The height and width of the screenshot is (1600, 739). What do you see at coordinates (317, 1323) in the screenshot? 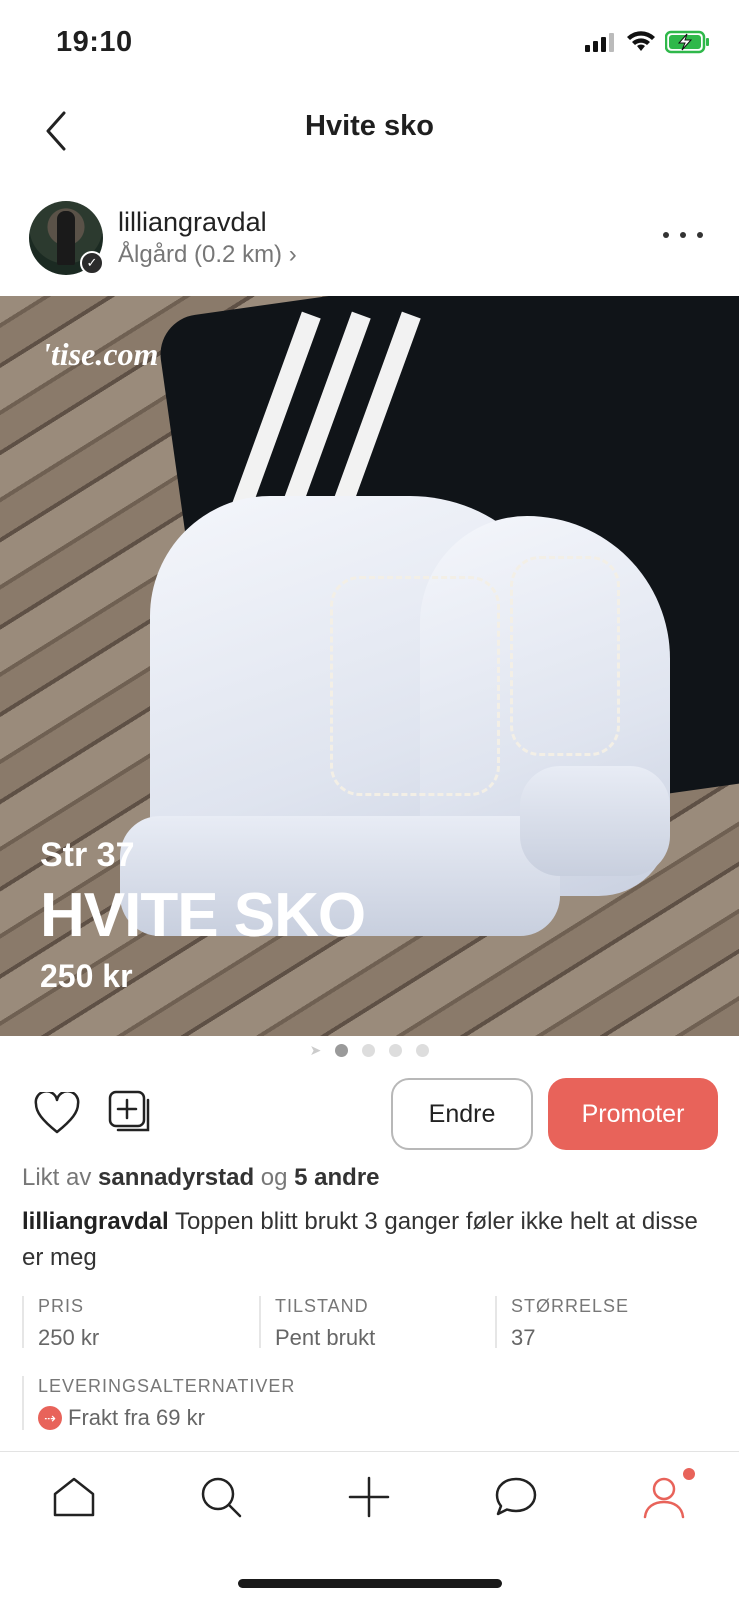
I see `detail-condition: TILSTAND Pent brukt` at bounding box center [317, 1323].